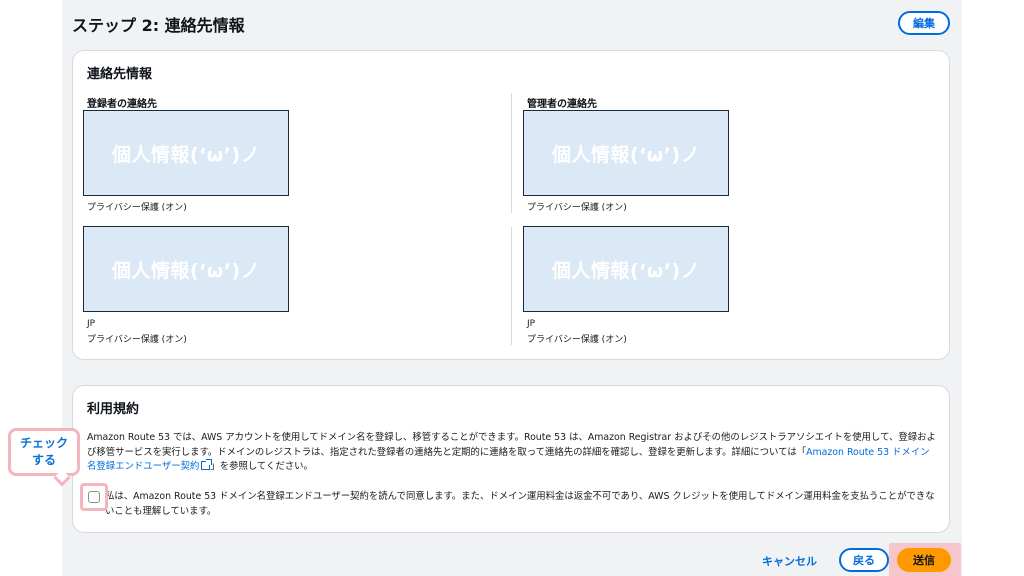 This screenshot has width=1024, height=576. What do you see at coordinates (626, 153) in the screenshot?
I see `admin-masked-info: 個人情報(‘ω’)ノ` at bounding box center [626, 153].